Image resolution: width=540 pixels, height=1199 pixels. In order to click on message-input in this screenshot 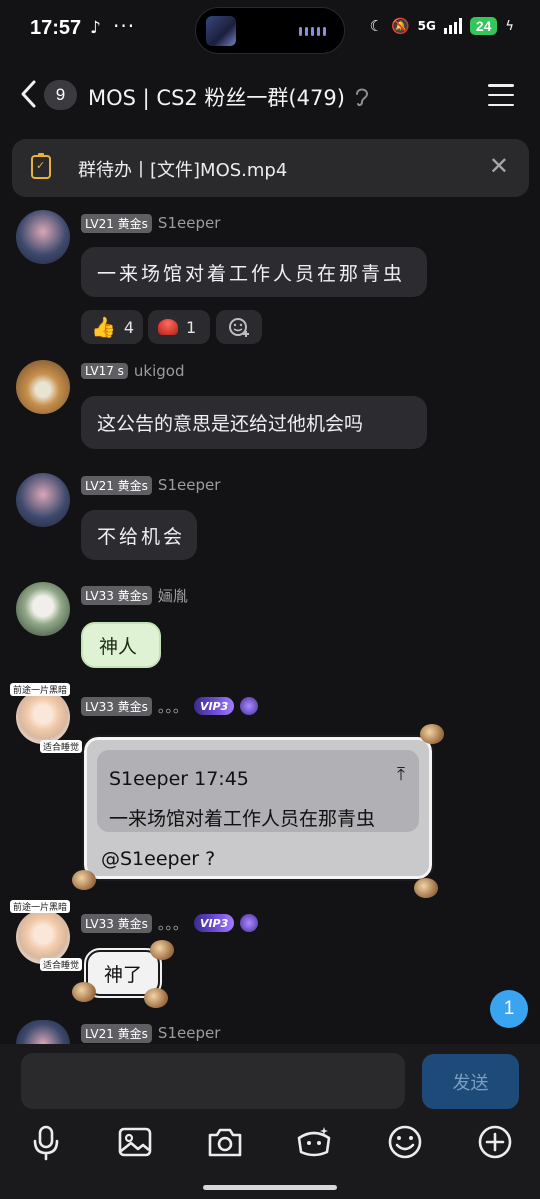, I will do `click(213, 1081)`.